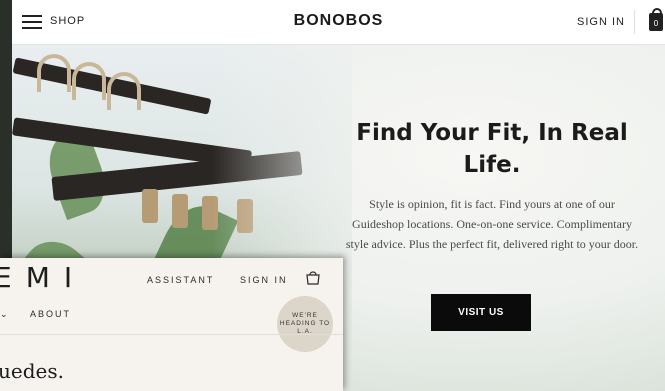 The width and height of the screenshot is (665, 391). I want to click on heading-to-la-badge: WE'RE HEADING TO L.A., so click(305, 324).